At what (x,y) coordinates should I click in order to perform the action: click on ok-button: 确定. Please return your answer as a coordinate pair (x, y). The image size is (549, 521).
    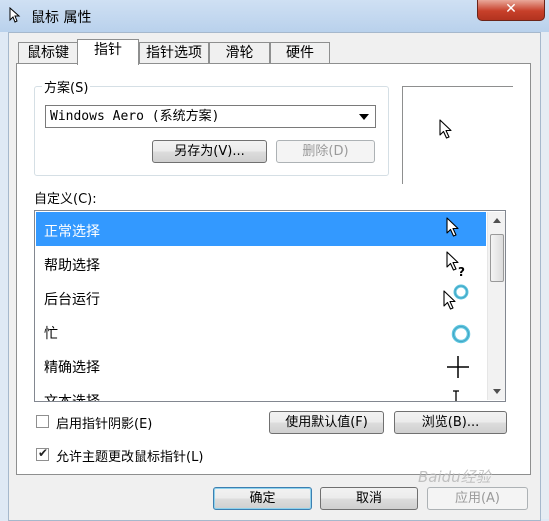
    Looking at the image, I should click on (262, 498).